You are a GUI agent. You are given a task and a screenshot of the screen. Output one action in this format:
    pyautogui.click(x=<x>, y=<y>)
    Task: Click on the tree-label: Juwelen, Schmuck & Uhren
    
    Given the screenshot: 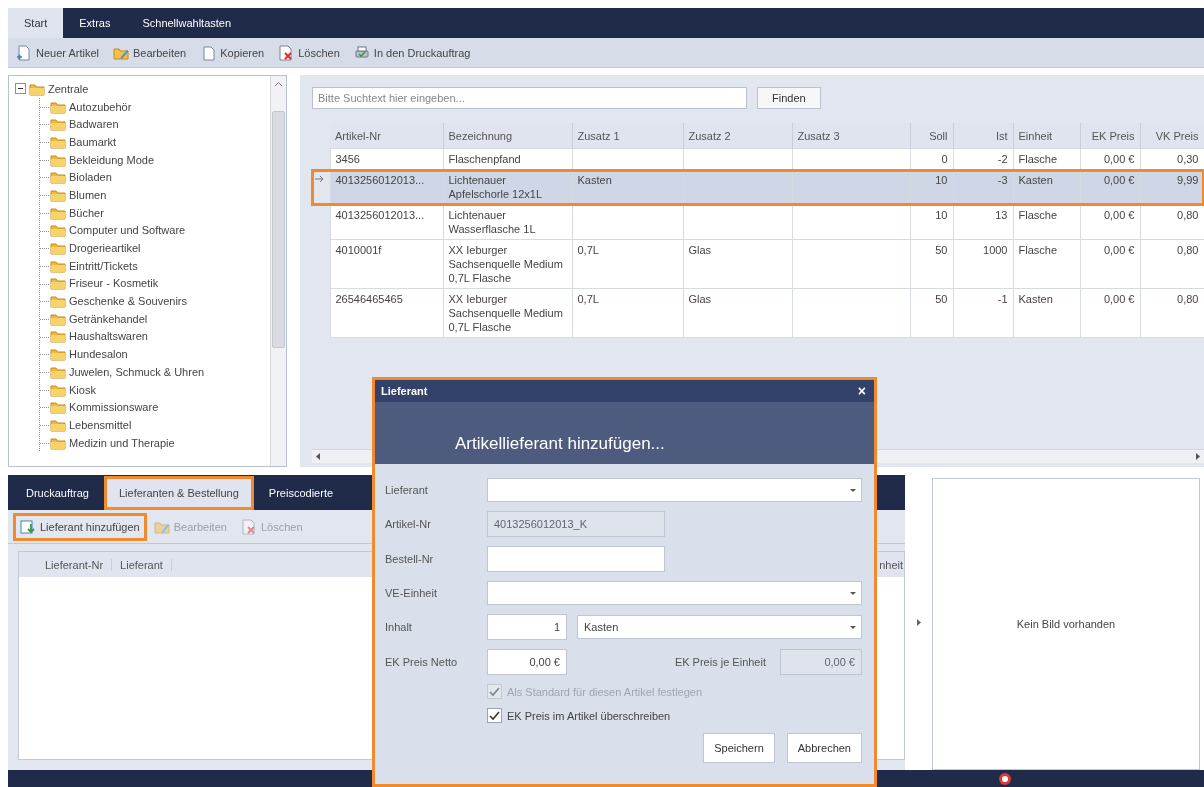 What is the action you would take?
    pyautogui.click(x=137, y=371)
    